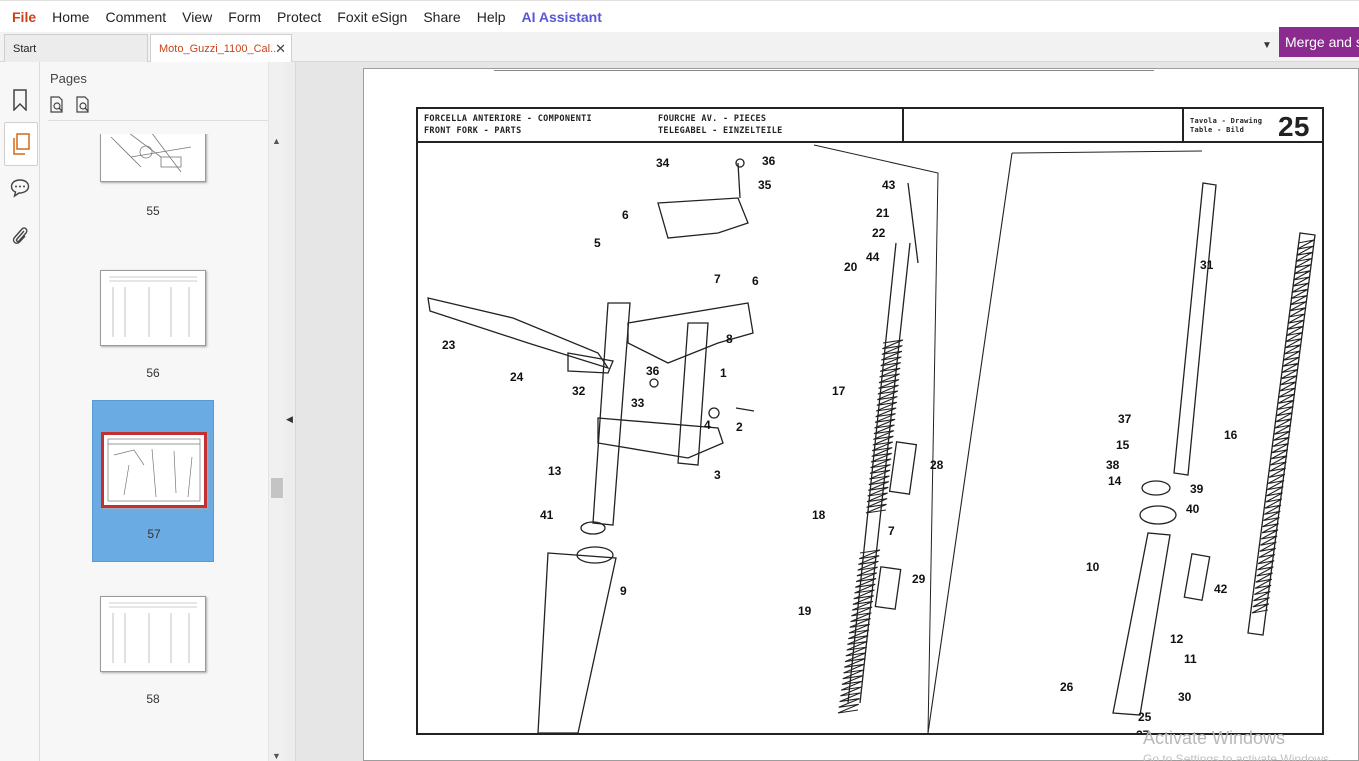 The width and height of the screenshot is (1359, 761). What do you see at coordinates (20, 188) in the screenshot?
I see `comment-icon` at bounding box center [20, 188].